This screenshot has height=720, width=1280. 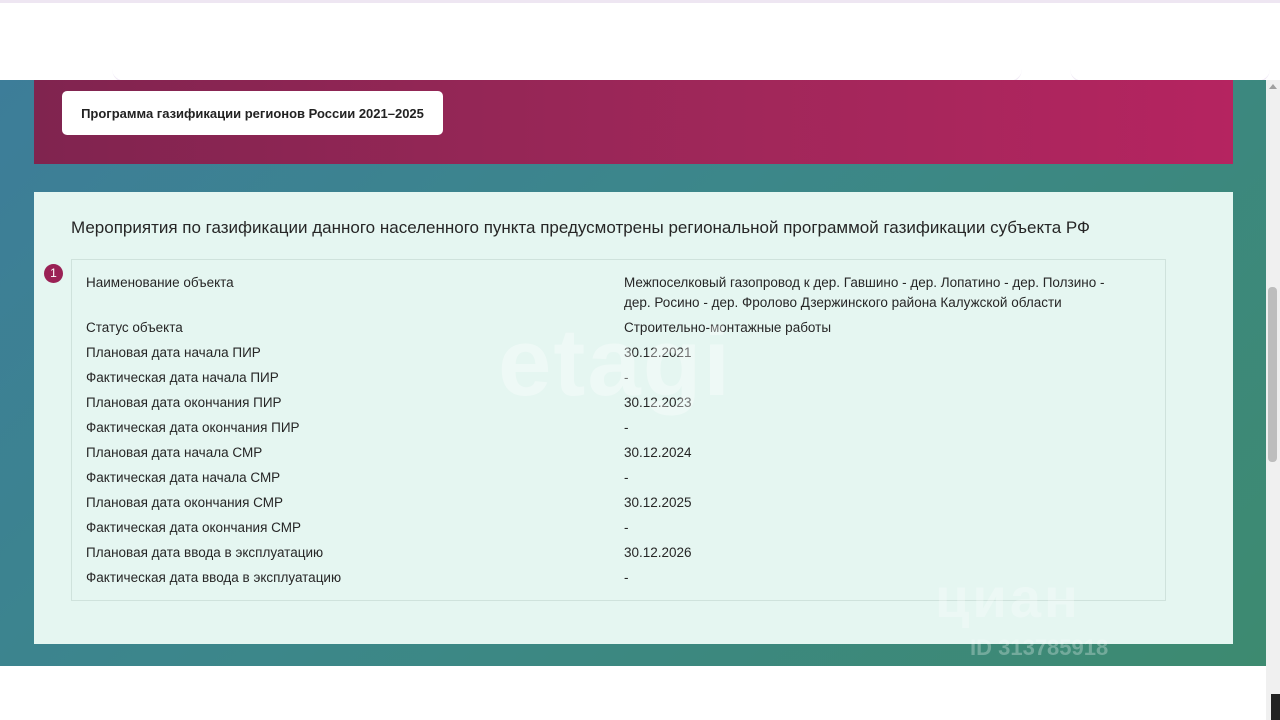 What do you see at coordinates (640, 41) in the screenshot?
I see `top-header-bar` at bounding box center [640, 41].